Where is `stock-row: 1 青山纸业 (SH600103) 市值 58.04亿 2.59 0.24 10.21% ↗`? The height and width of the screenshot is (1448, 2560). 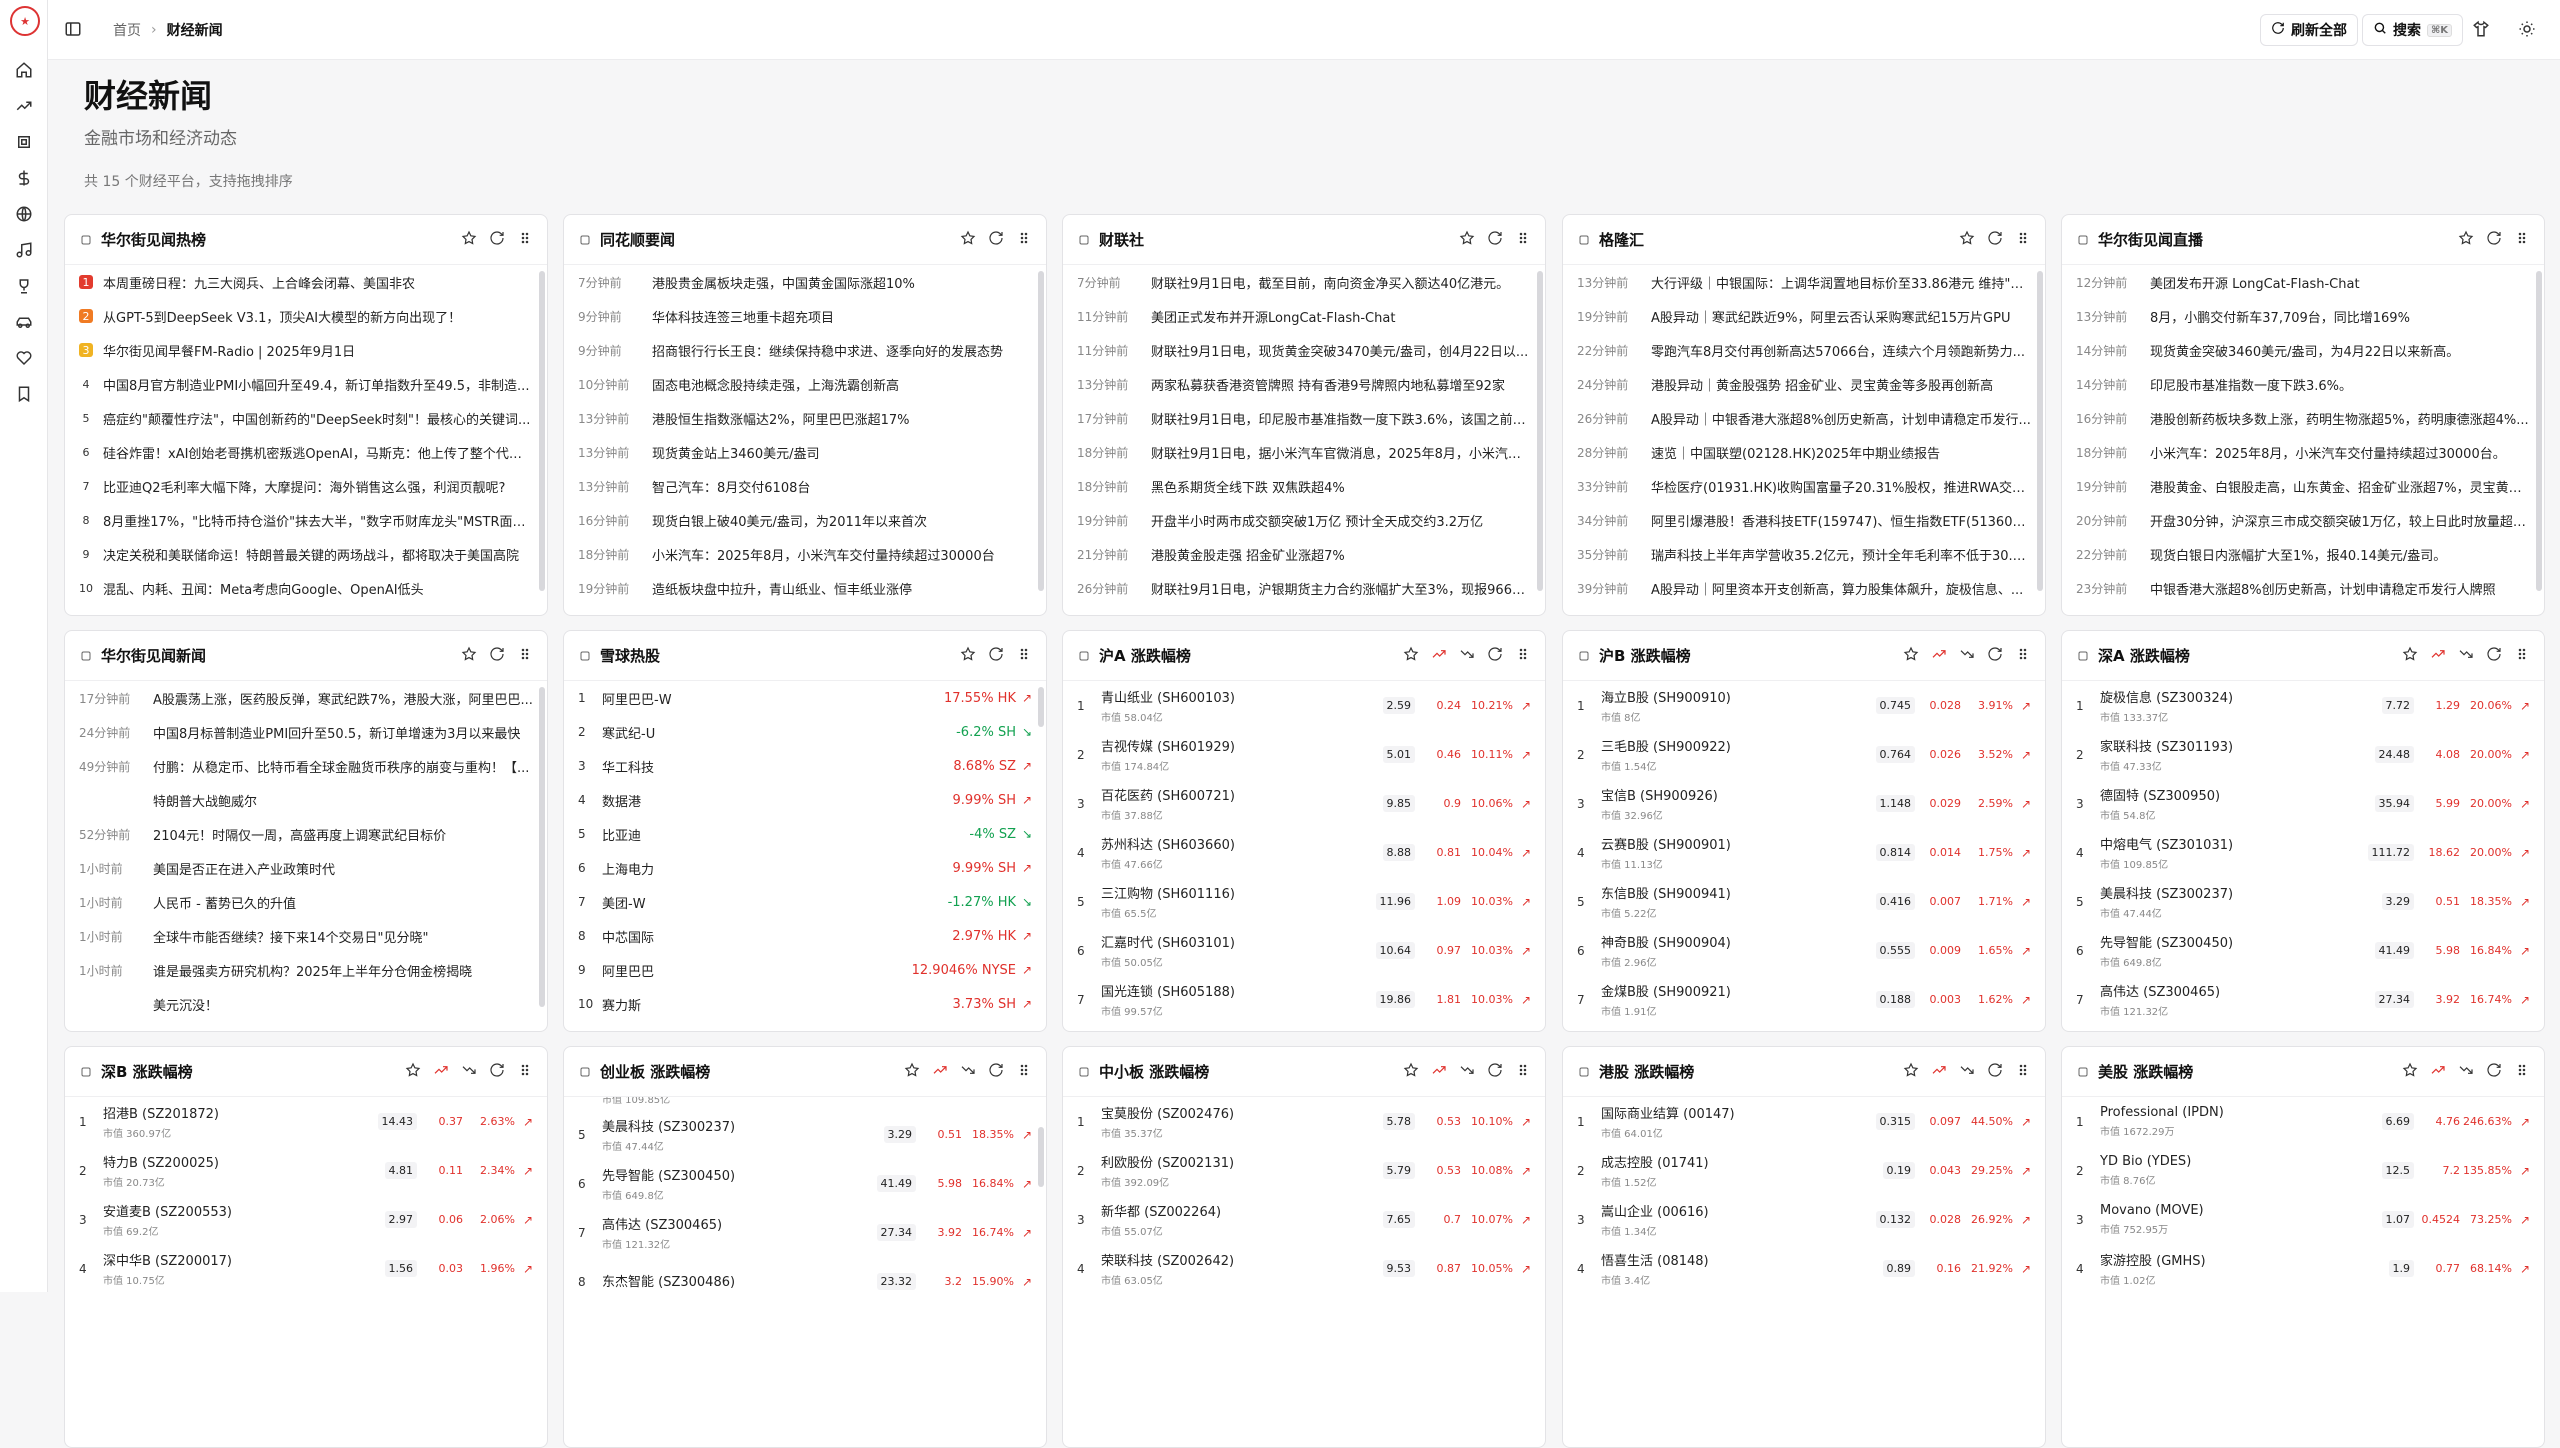 stock-row: 1 青山纸业 (SH600103) 市值 58.04亿 2.59 0.24 10.21% ↗ is located at coordinates (1304, 705).